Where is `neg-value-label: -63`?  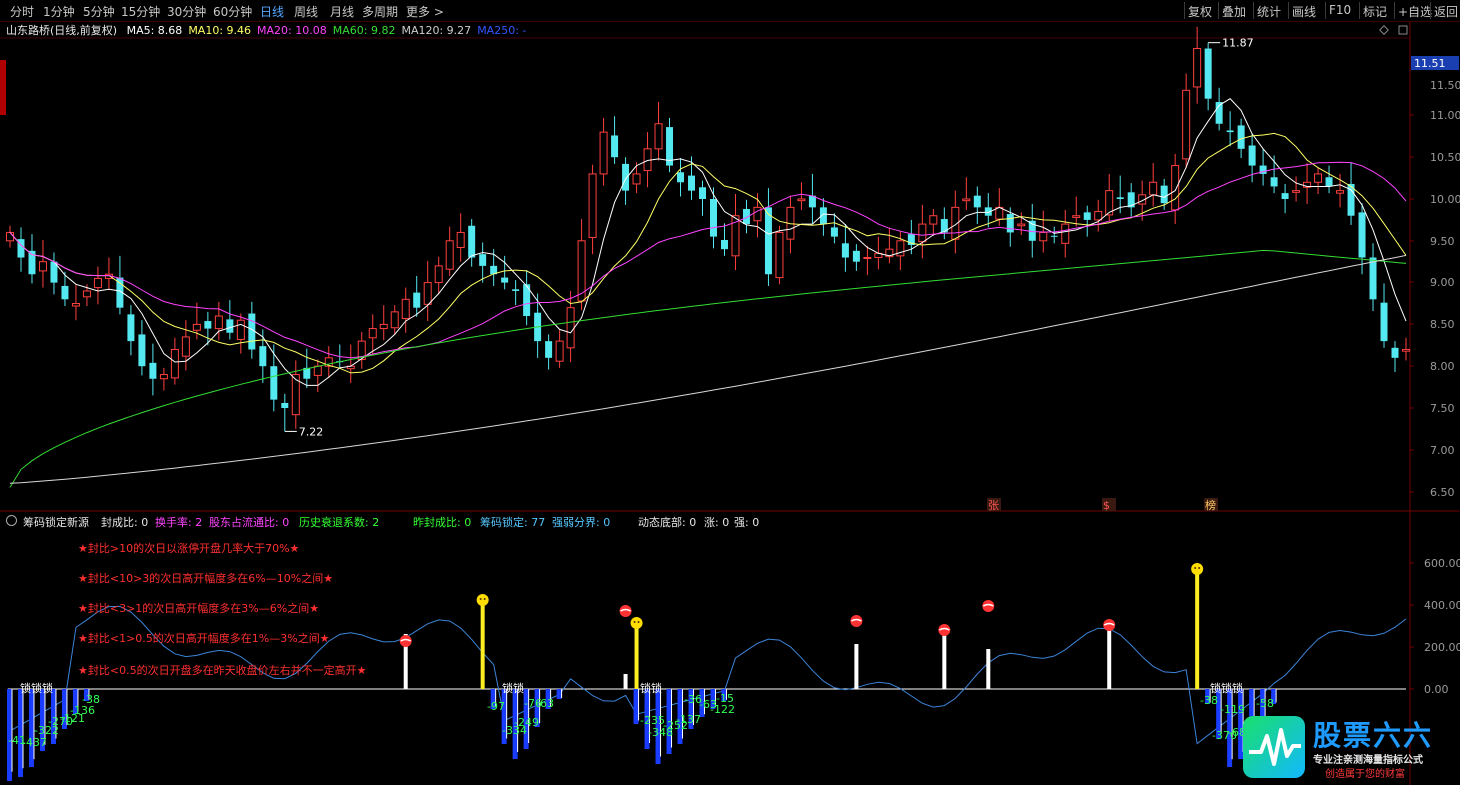 neg-value-label: -63 is located at coordinates (545, 703).